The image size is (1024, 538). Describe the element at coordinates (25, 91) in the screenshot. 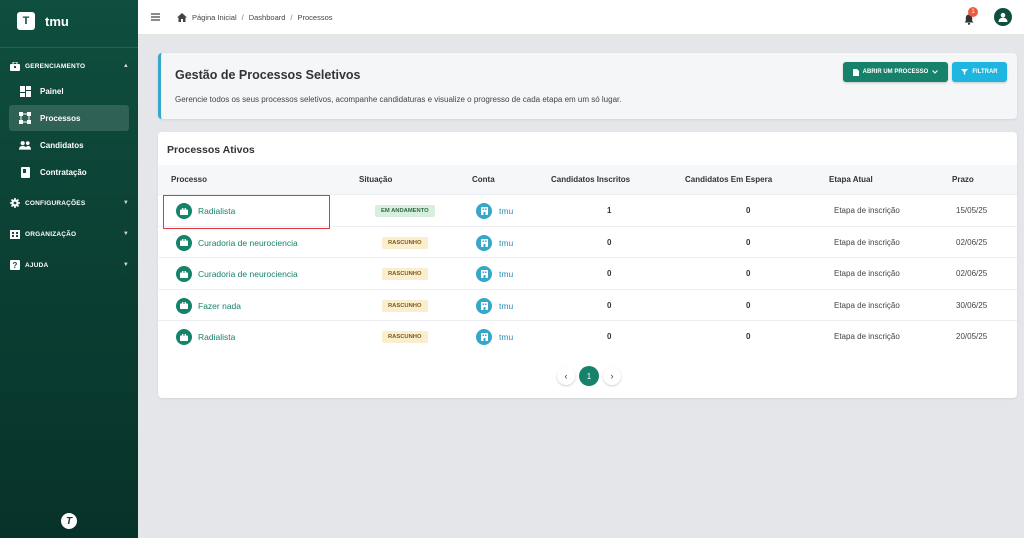

I see `dashboard-icon` at that location.